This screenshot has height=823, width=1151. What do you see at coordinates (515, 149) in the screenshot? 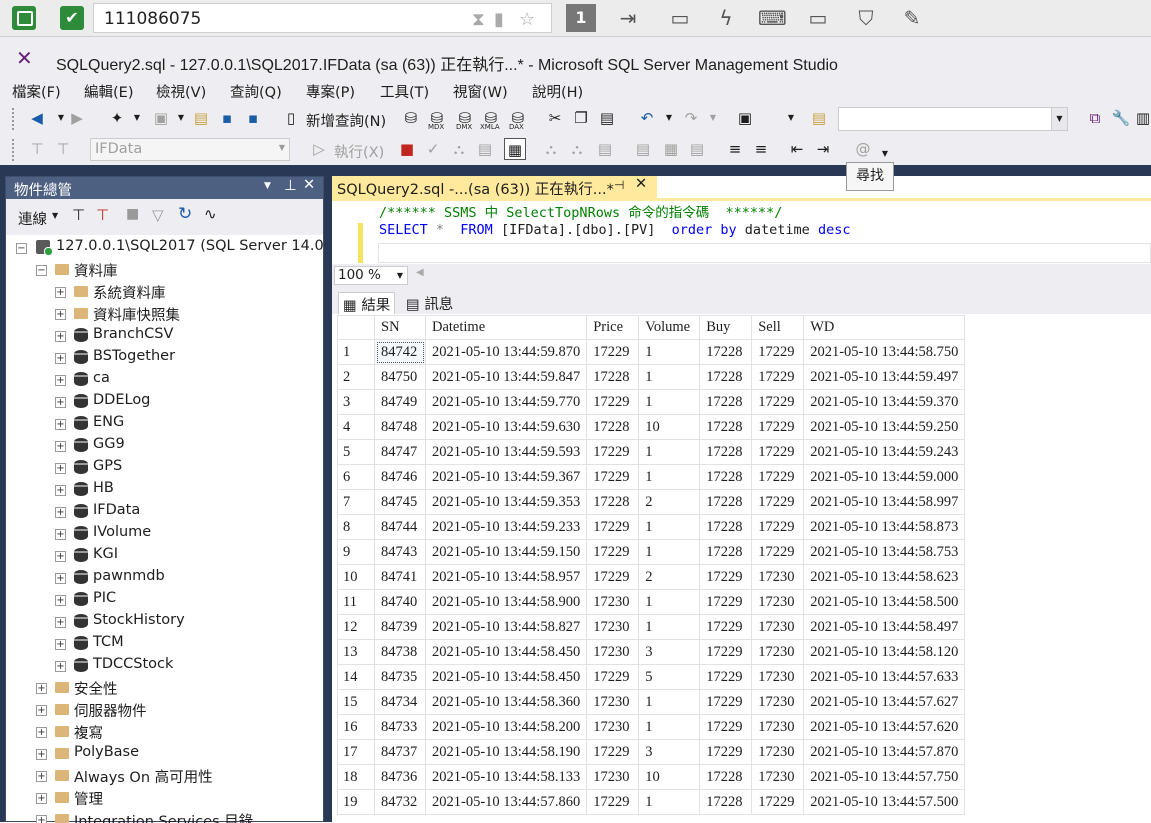
I see `results-to-grid-icon: ▦` at bounding box center [515, 149].